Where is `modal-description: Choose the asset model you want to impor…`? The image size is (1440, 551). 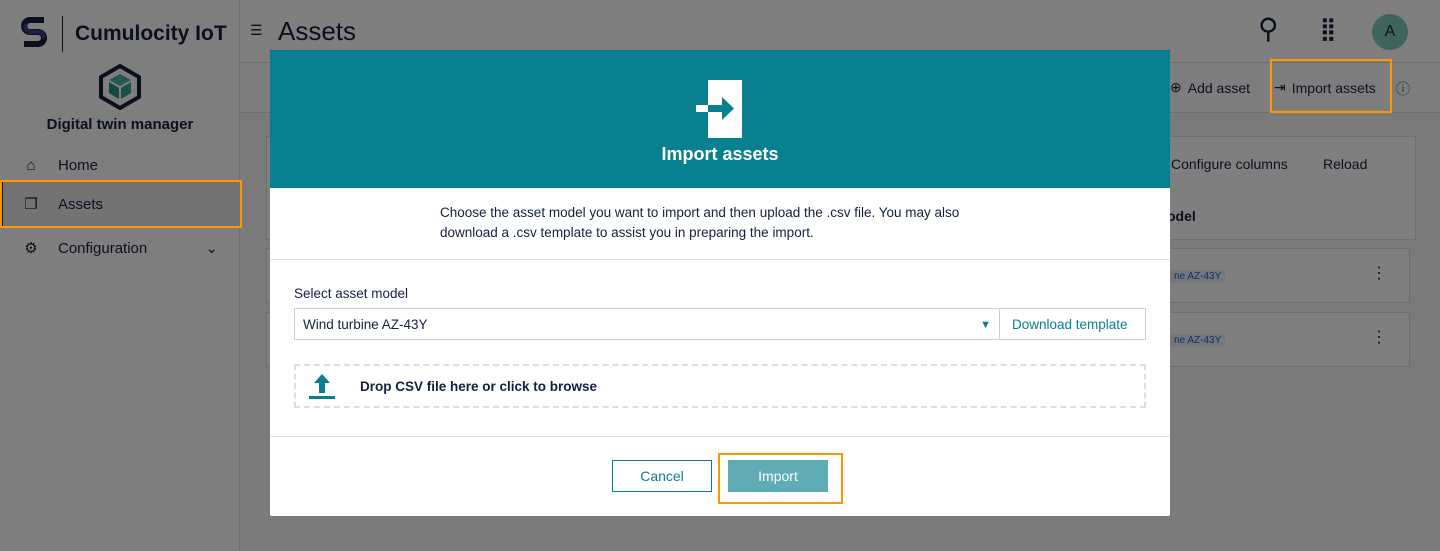
modal-description: Choose the asset model you want to impor… is located at coordinates (700, 222).